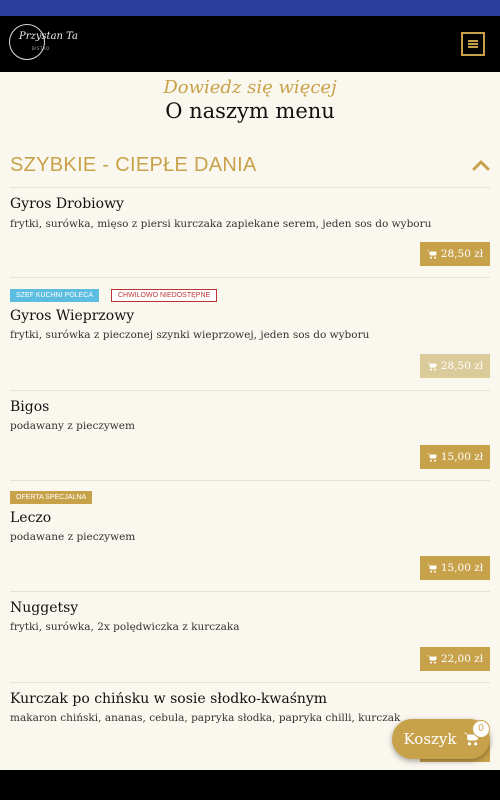 This screenshot has height=800, width=500. I want to click on hero: Dowiedz się więcej O naszym menu, so click(250, 102).